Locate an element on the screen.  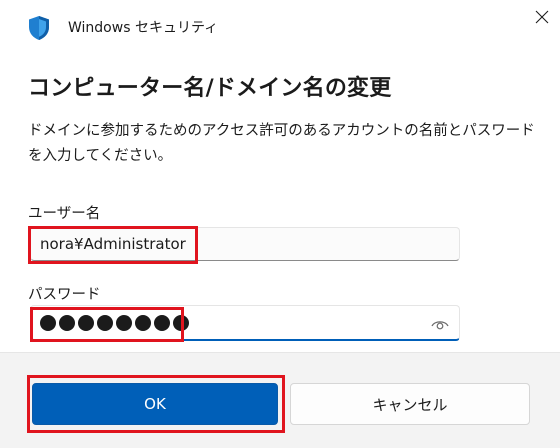
shield-icon is located at coordinates (39, 28).